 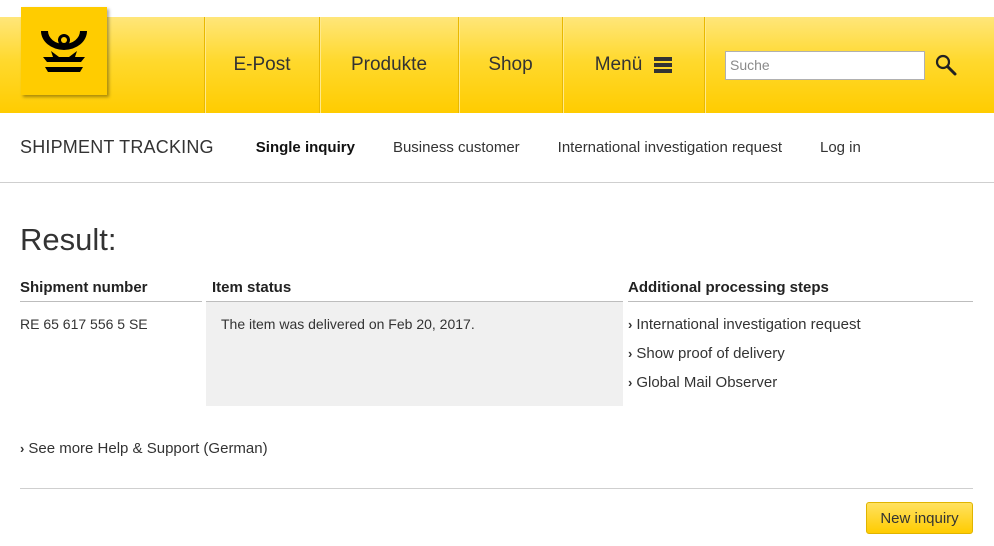 What do you see at coordinates (148, 448) in the screenshot?
I see `help-link-label: See more Help & Support (German)` at bounding box center [148, 448].